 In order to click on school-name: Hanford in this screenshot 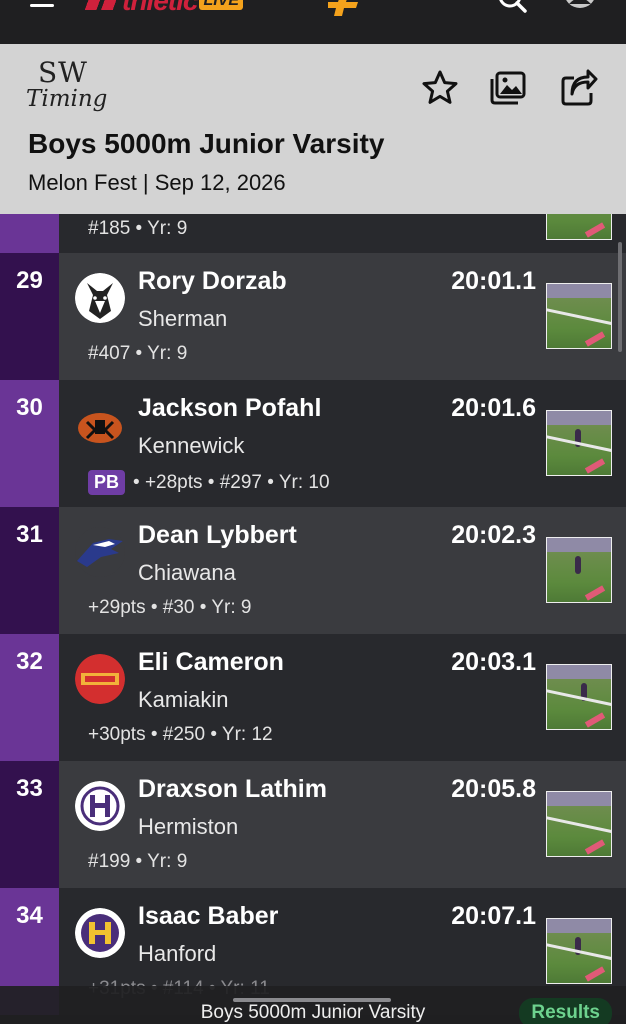, I will do `click(177, 954)`.